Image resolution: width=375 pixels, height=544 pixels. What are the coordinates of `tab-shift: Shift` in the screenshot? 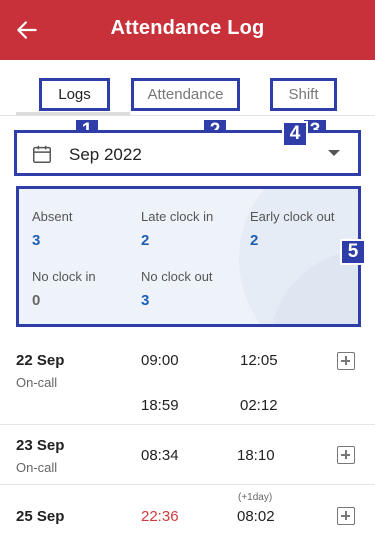 It's located at (303, 88).